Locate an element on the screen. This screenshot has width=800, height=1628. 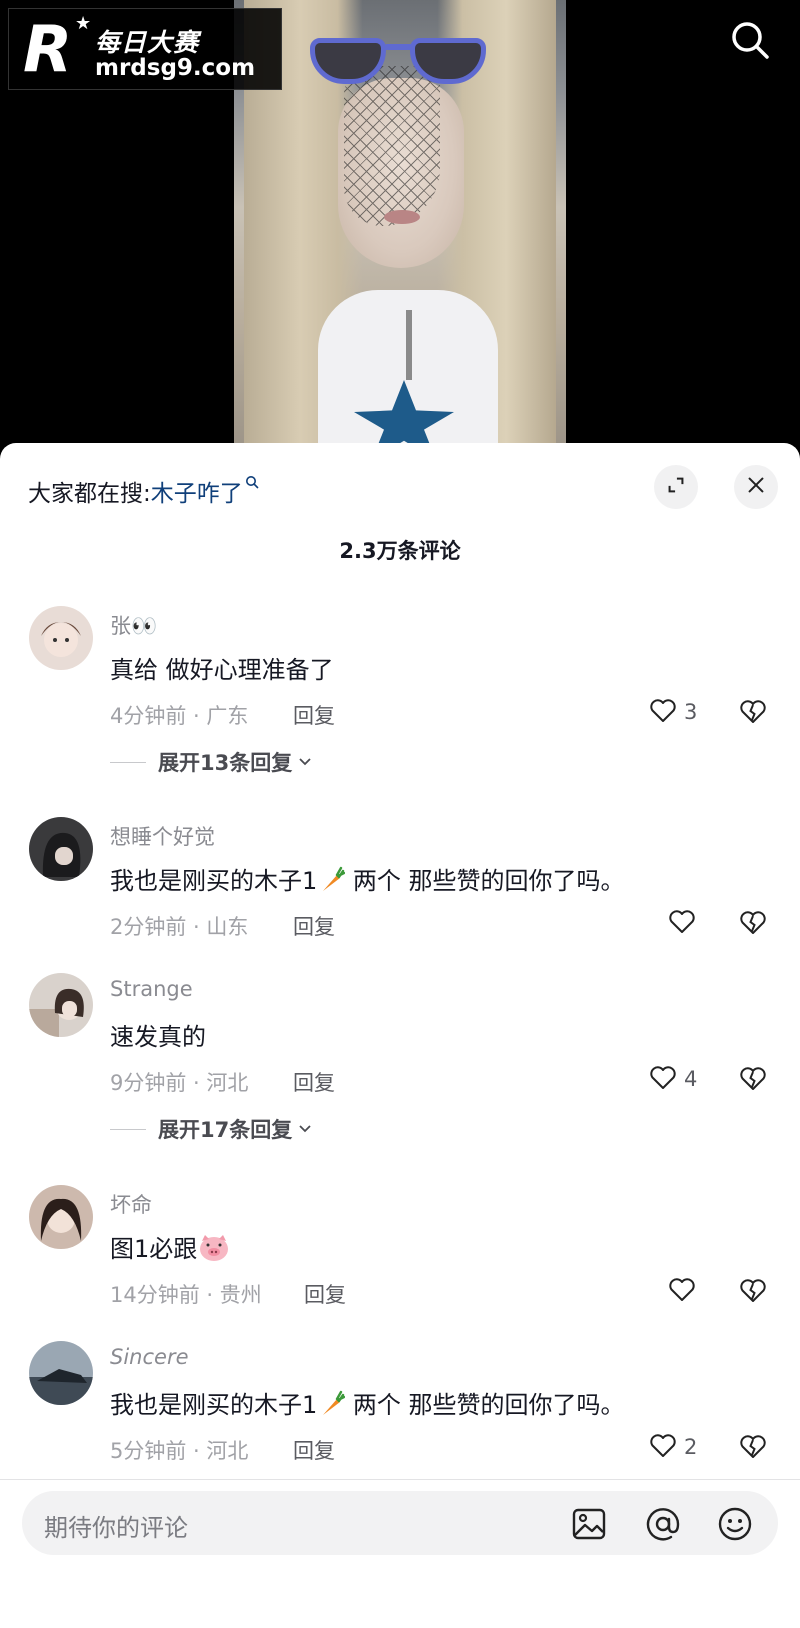
expand-replies: 展开17条回复 is located at coordinates (211, 1129).